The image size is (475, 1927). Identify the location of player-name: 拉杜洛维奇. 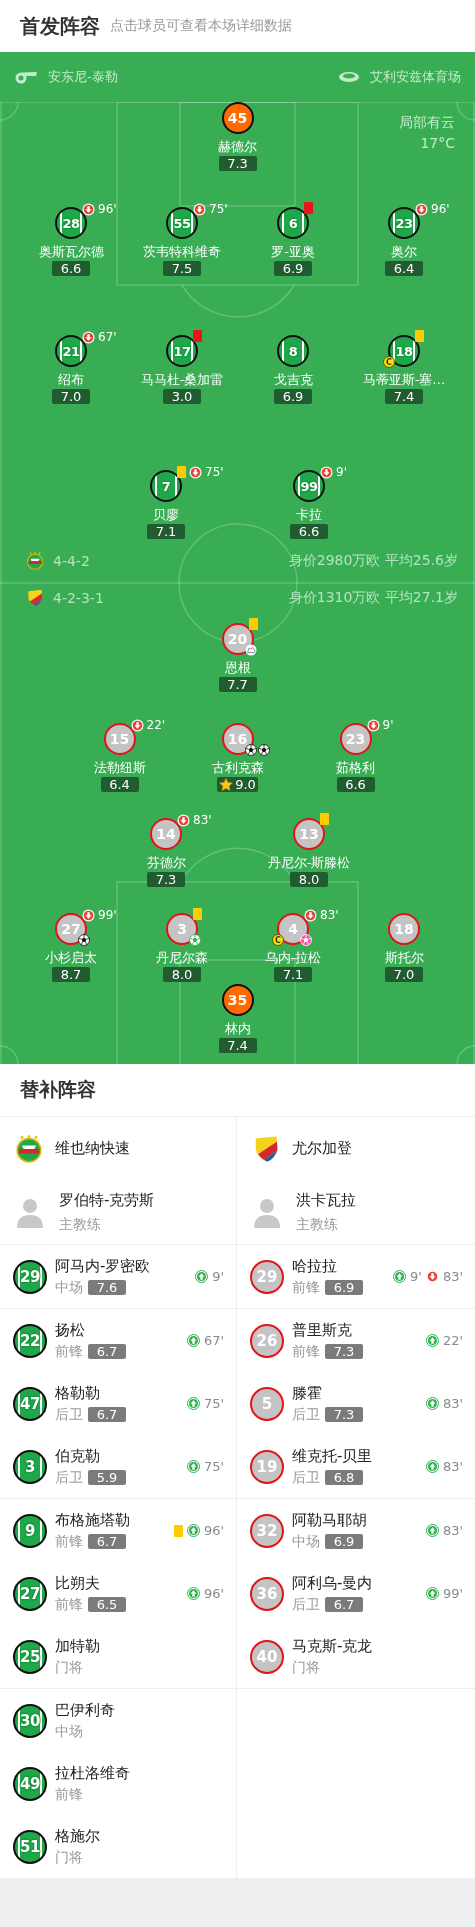
(139, 1773).